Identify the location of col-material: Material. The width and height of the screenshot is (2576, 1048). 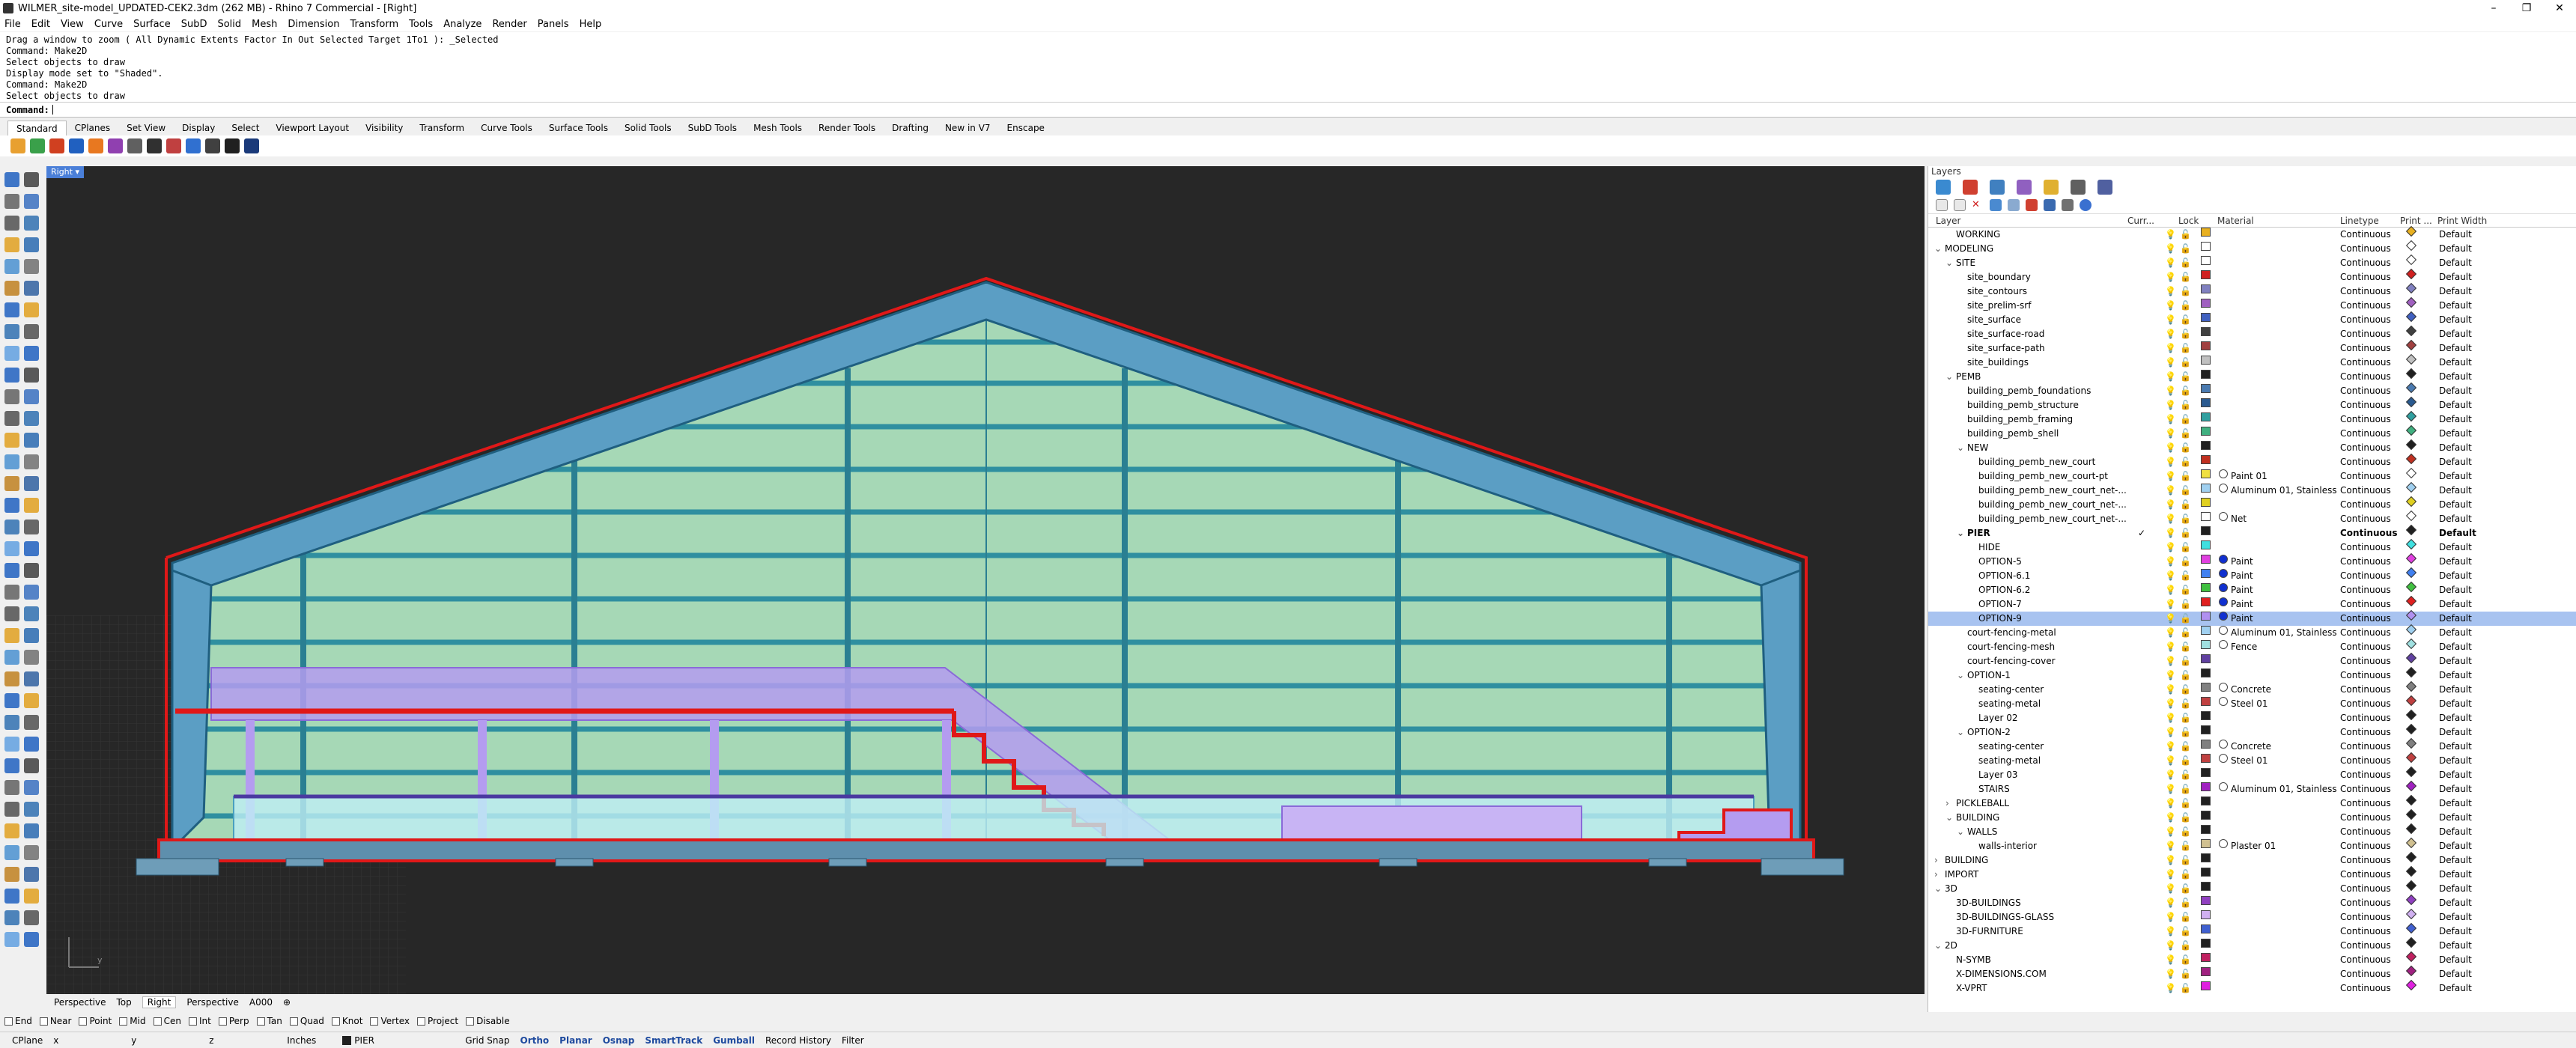
(2235, 221).